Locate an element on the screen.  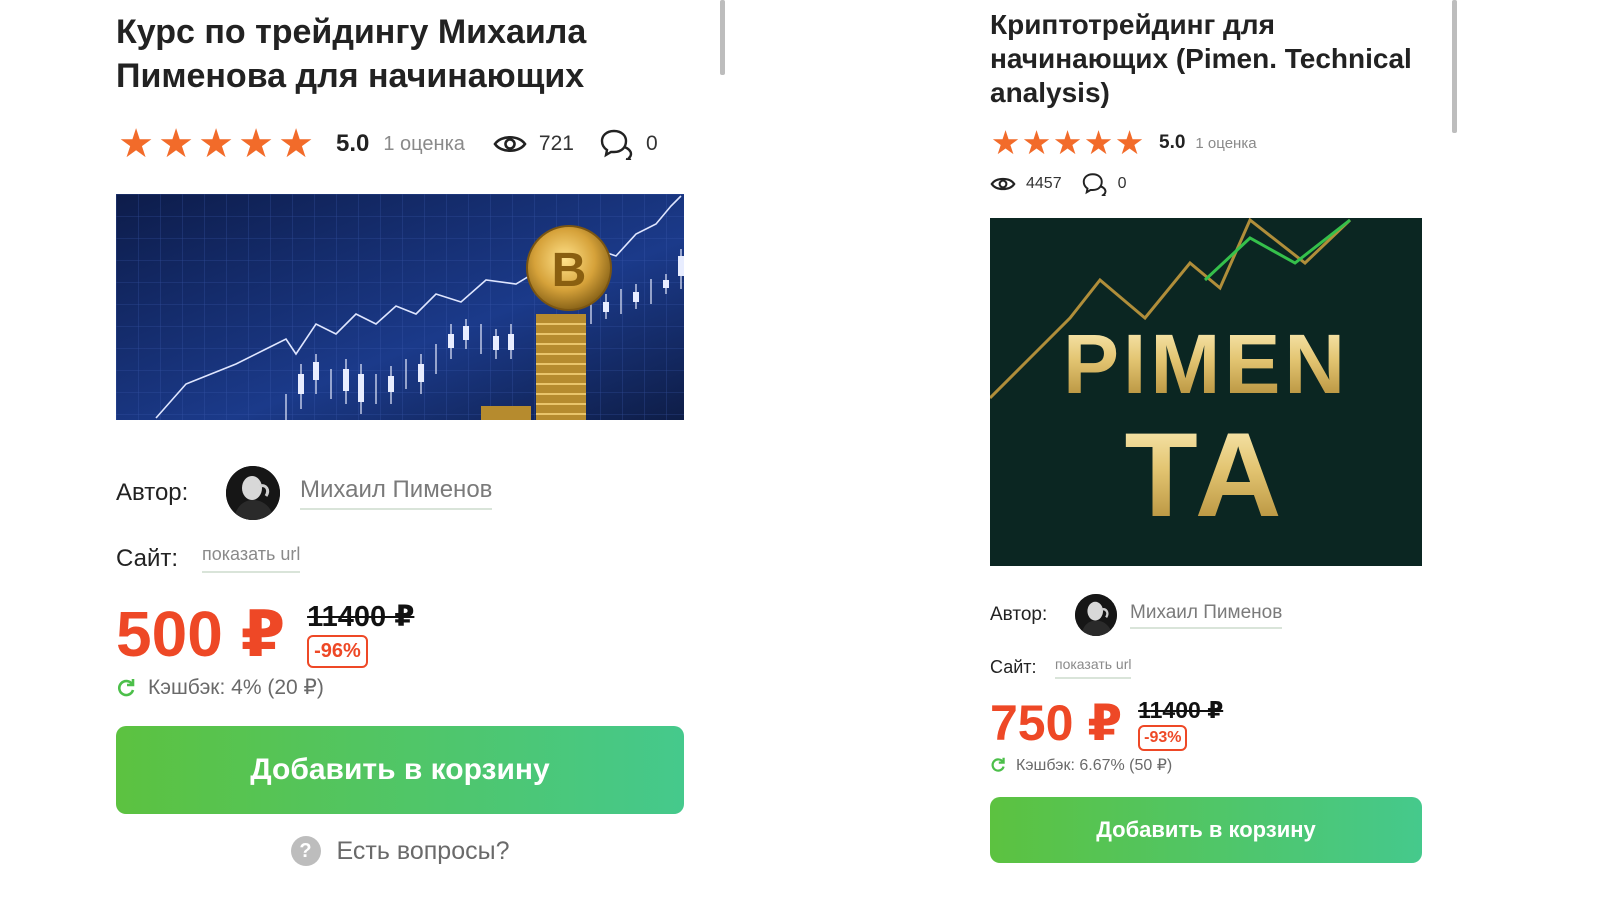
course-banner-image: B is located at coordinates (400, 307).